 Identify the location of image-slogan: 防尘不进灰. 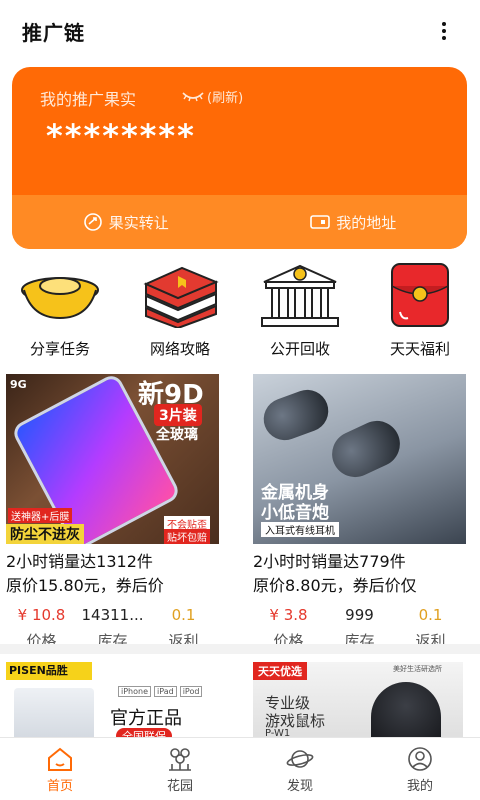
(45, 534).